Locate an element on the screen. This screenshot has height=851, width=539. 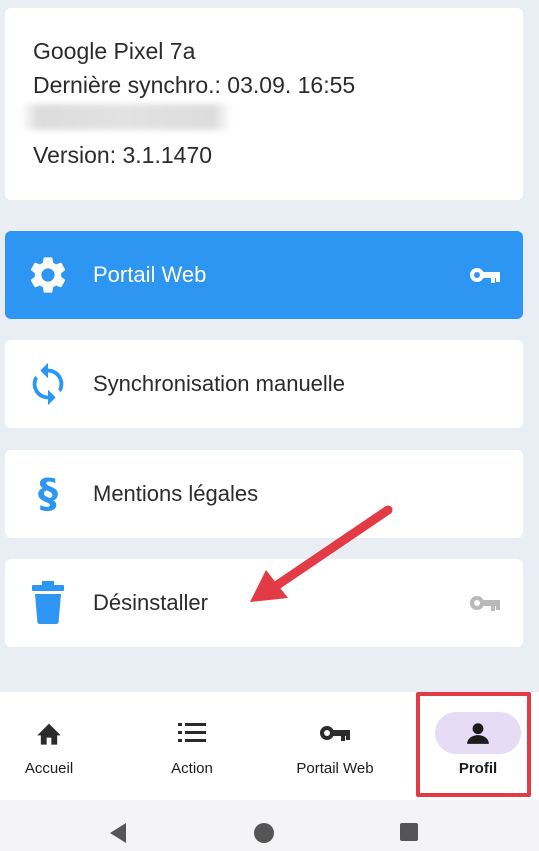
sync-icon is located at coordinates (48, 384).